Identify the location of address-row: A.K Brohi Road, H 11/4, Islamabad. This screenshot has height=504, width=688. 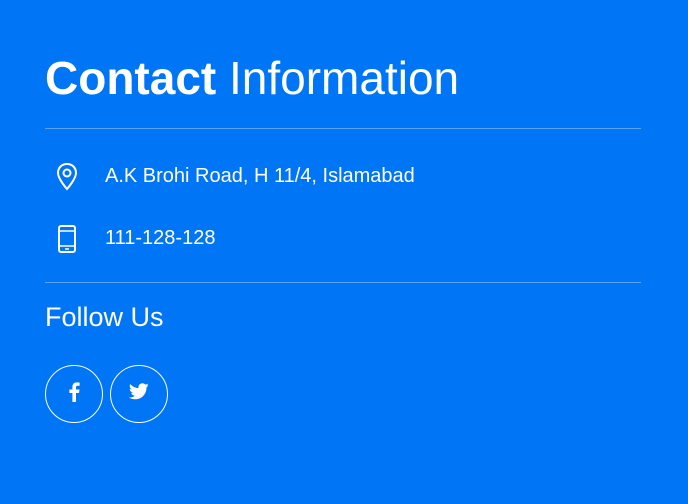
(343, 176).